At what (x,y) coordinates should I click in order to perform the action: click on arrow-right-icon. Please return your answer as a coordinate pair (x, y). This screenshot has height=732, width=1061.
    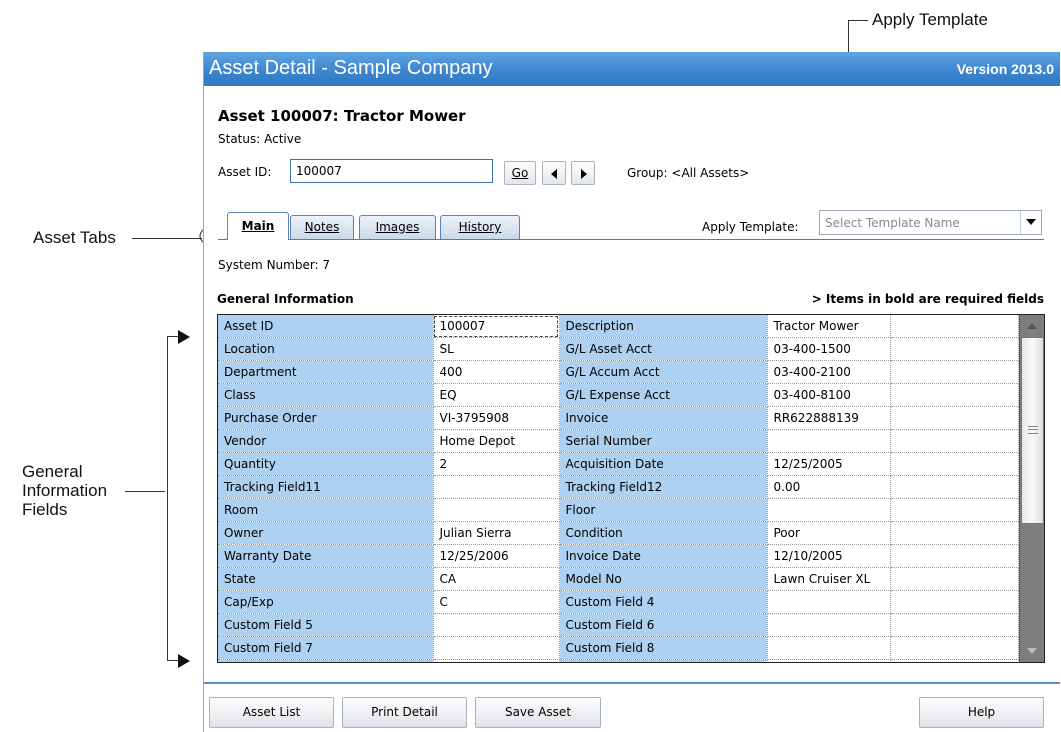
    Looking at the image, I should click on (584, 174).